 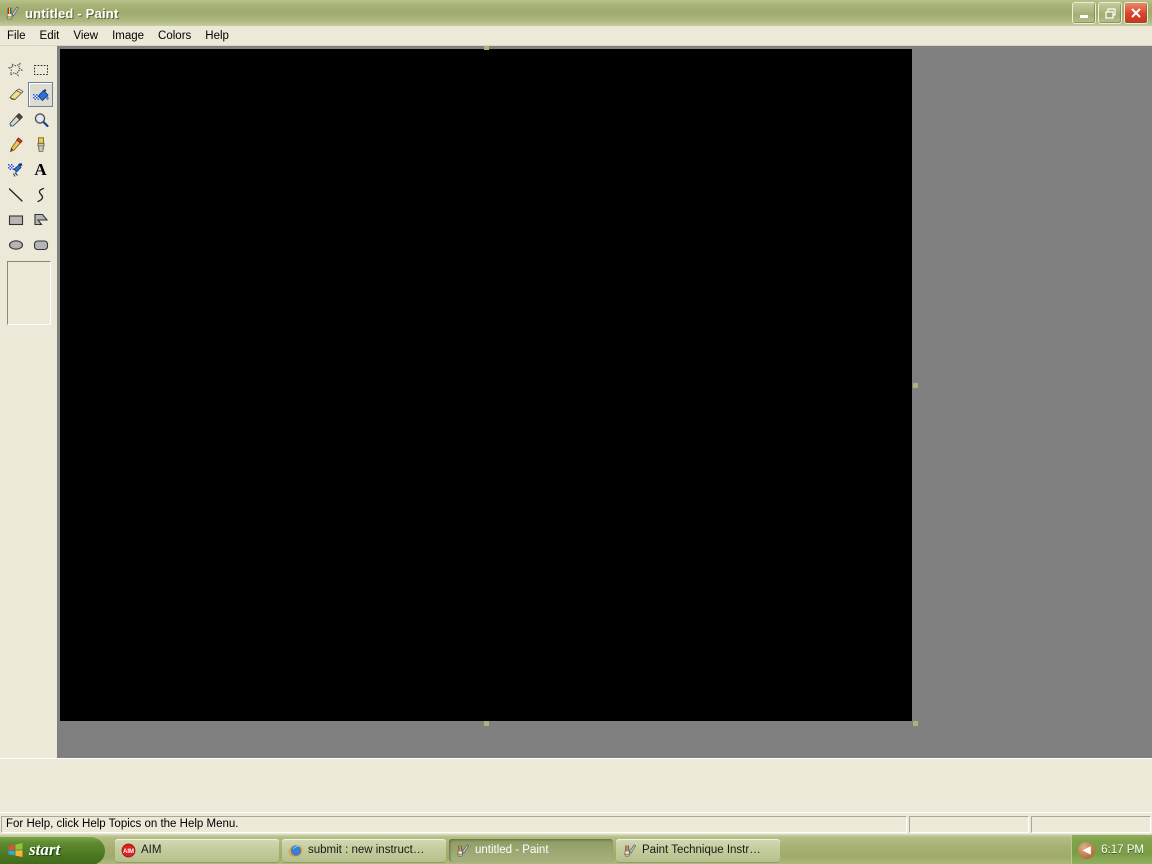 I want to click on rectangle-select-tool, so click(x=40, y=69).